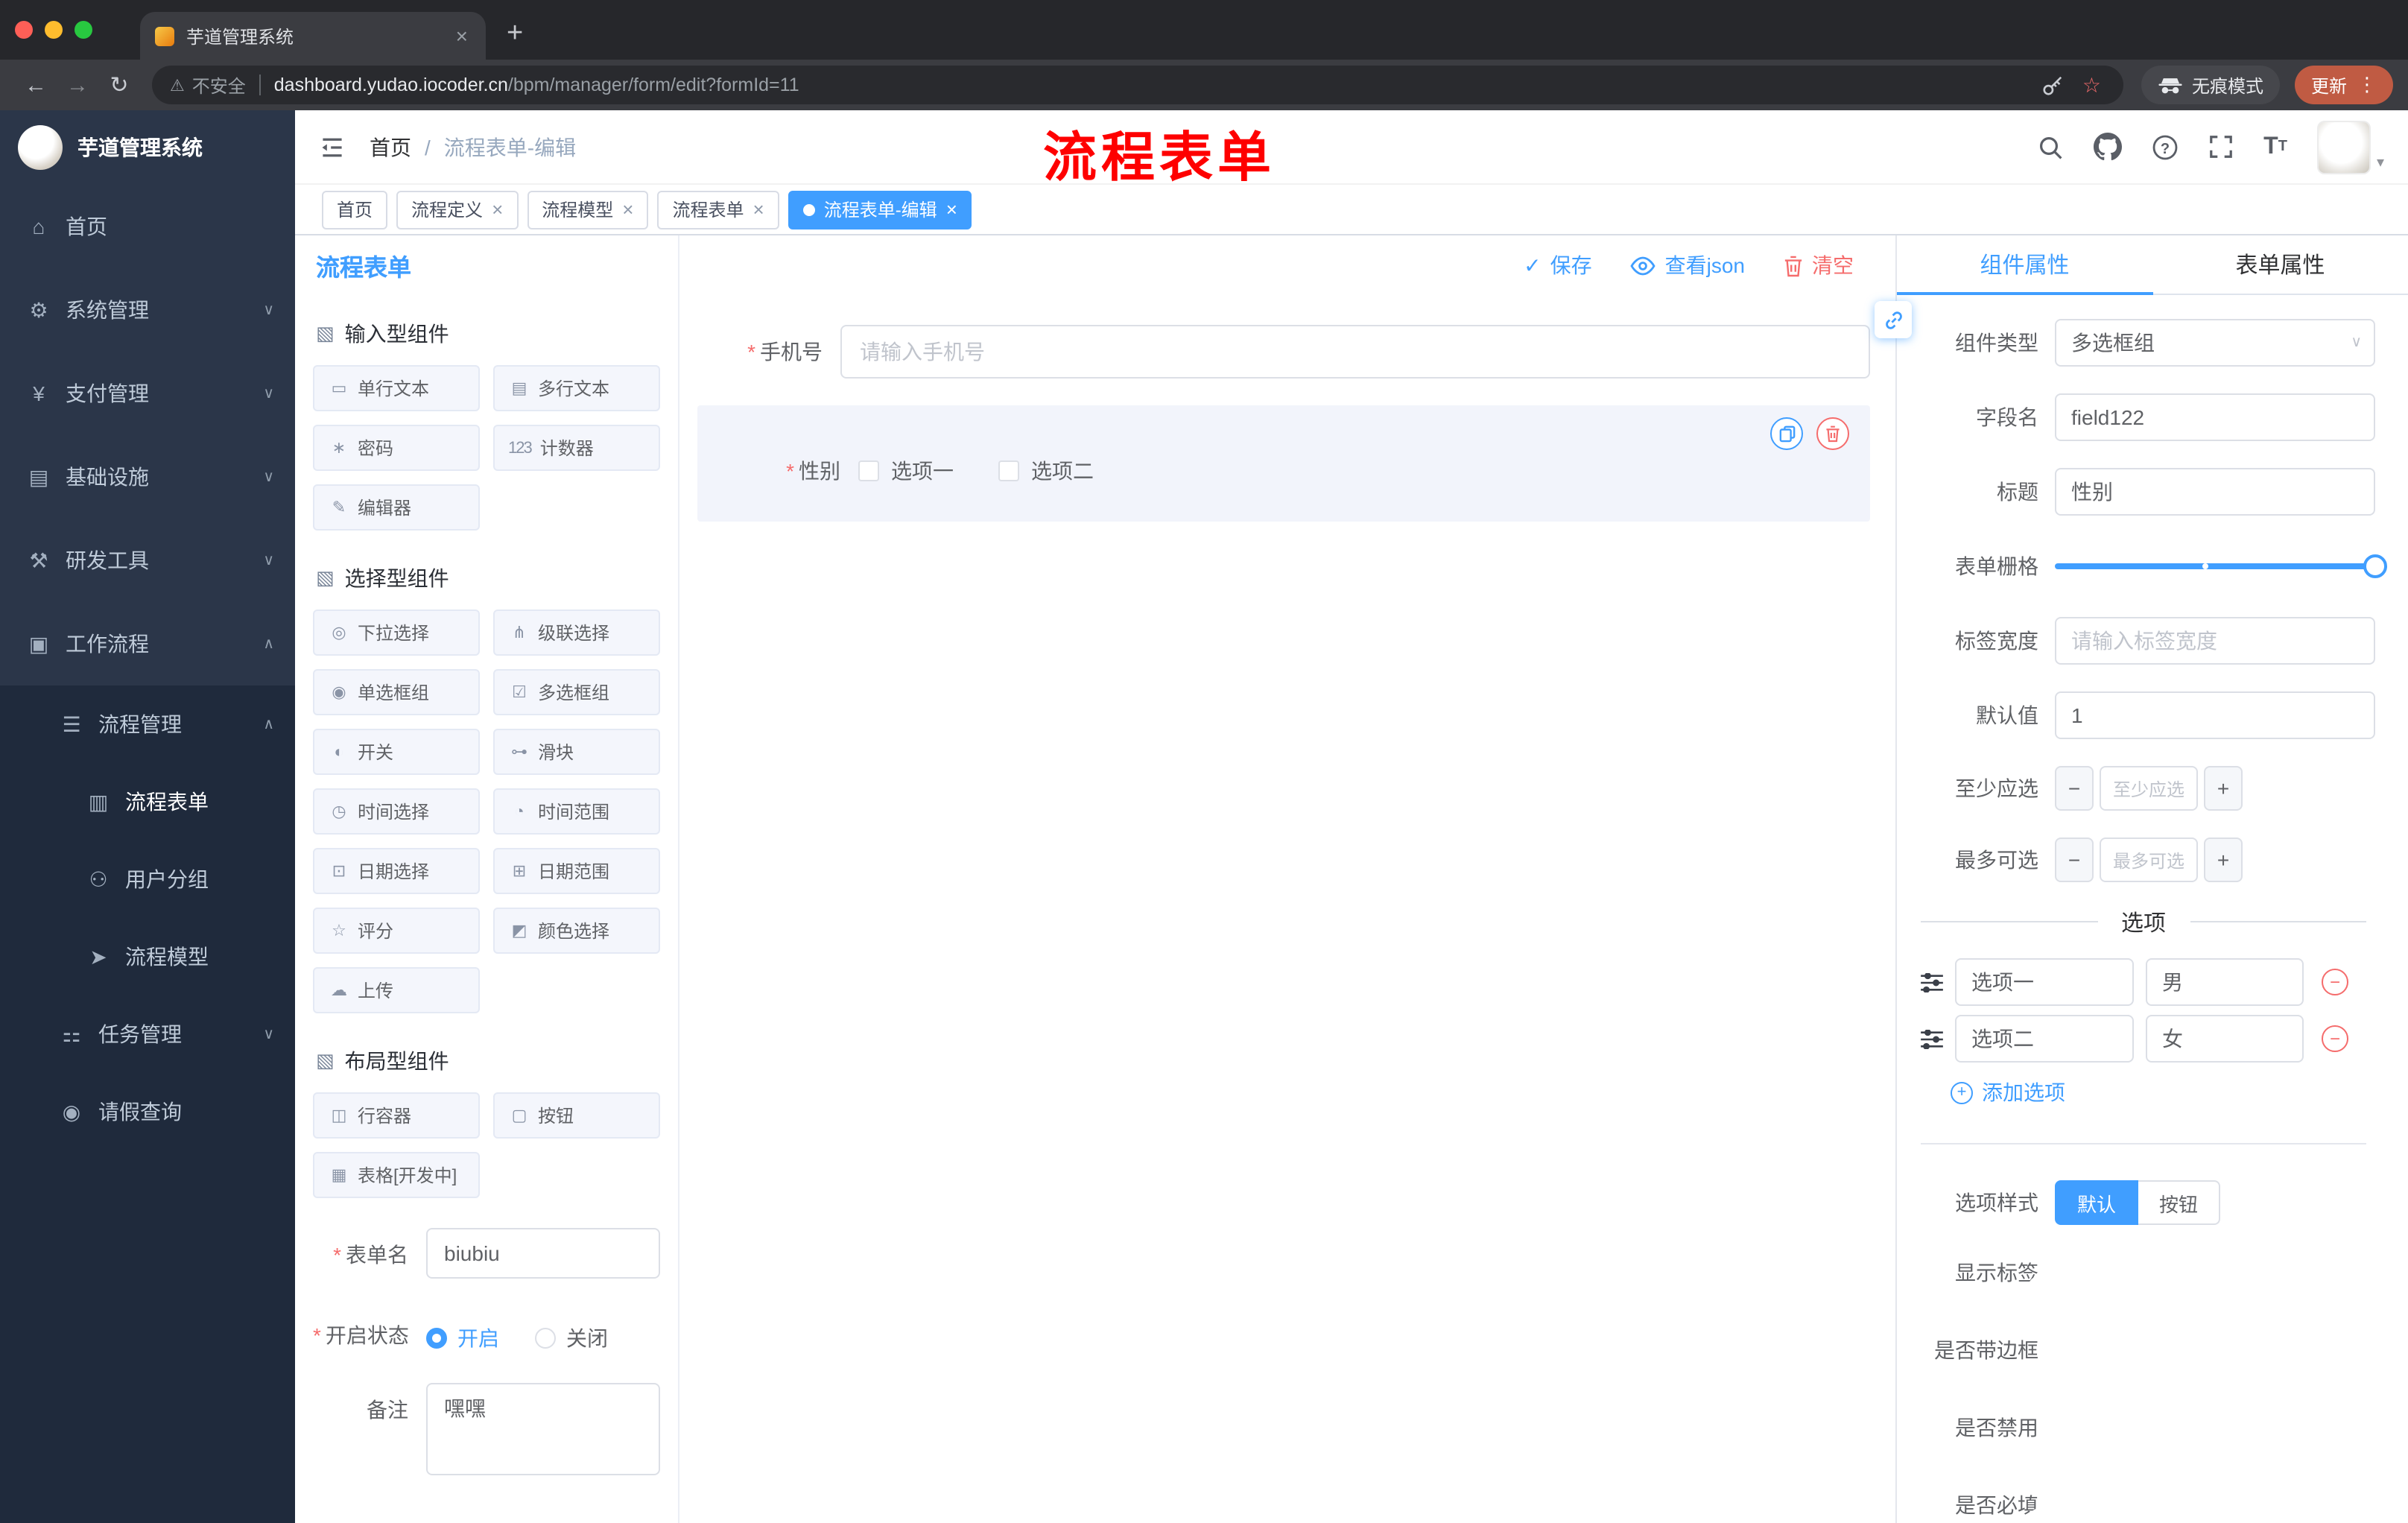 This screenshot has height=1523, width=2408. I want to click on component-type-select: 多选框组, so click(2215, 343).